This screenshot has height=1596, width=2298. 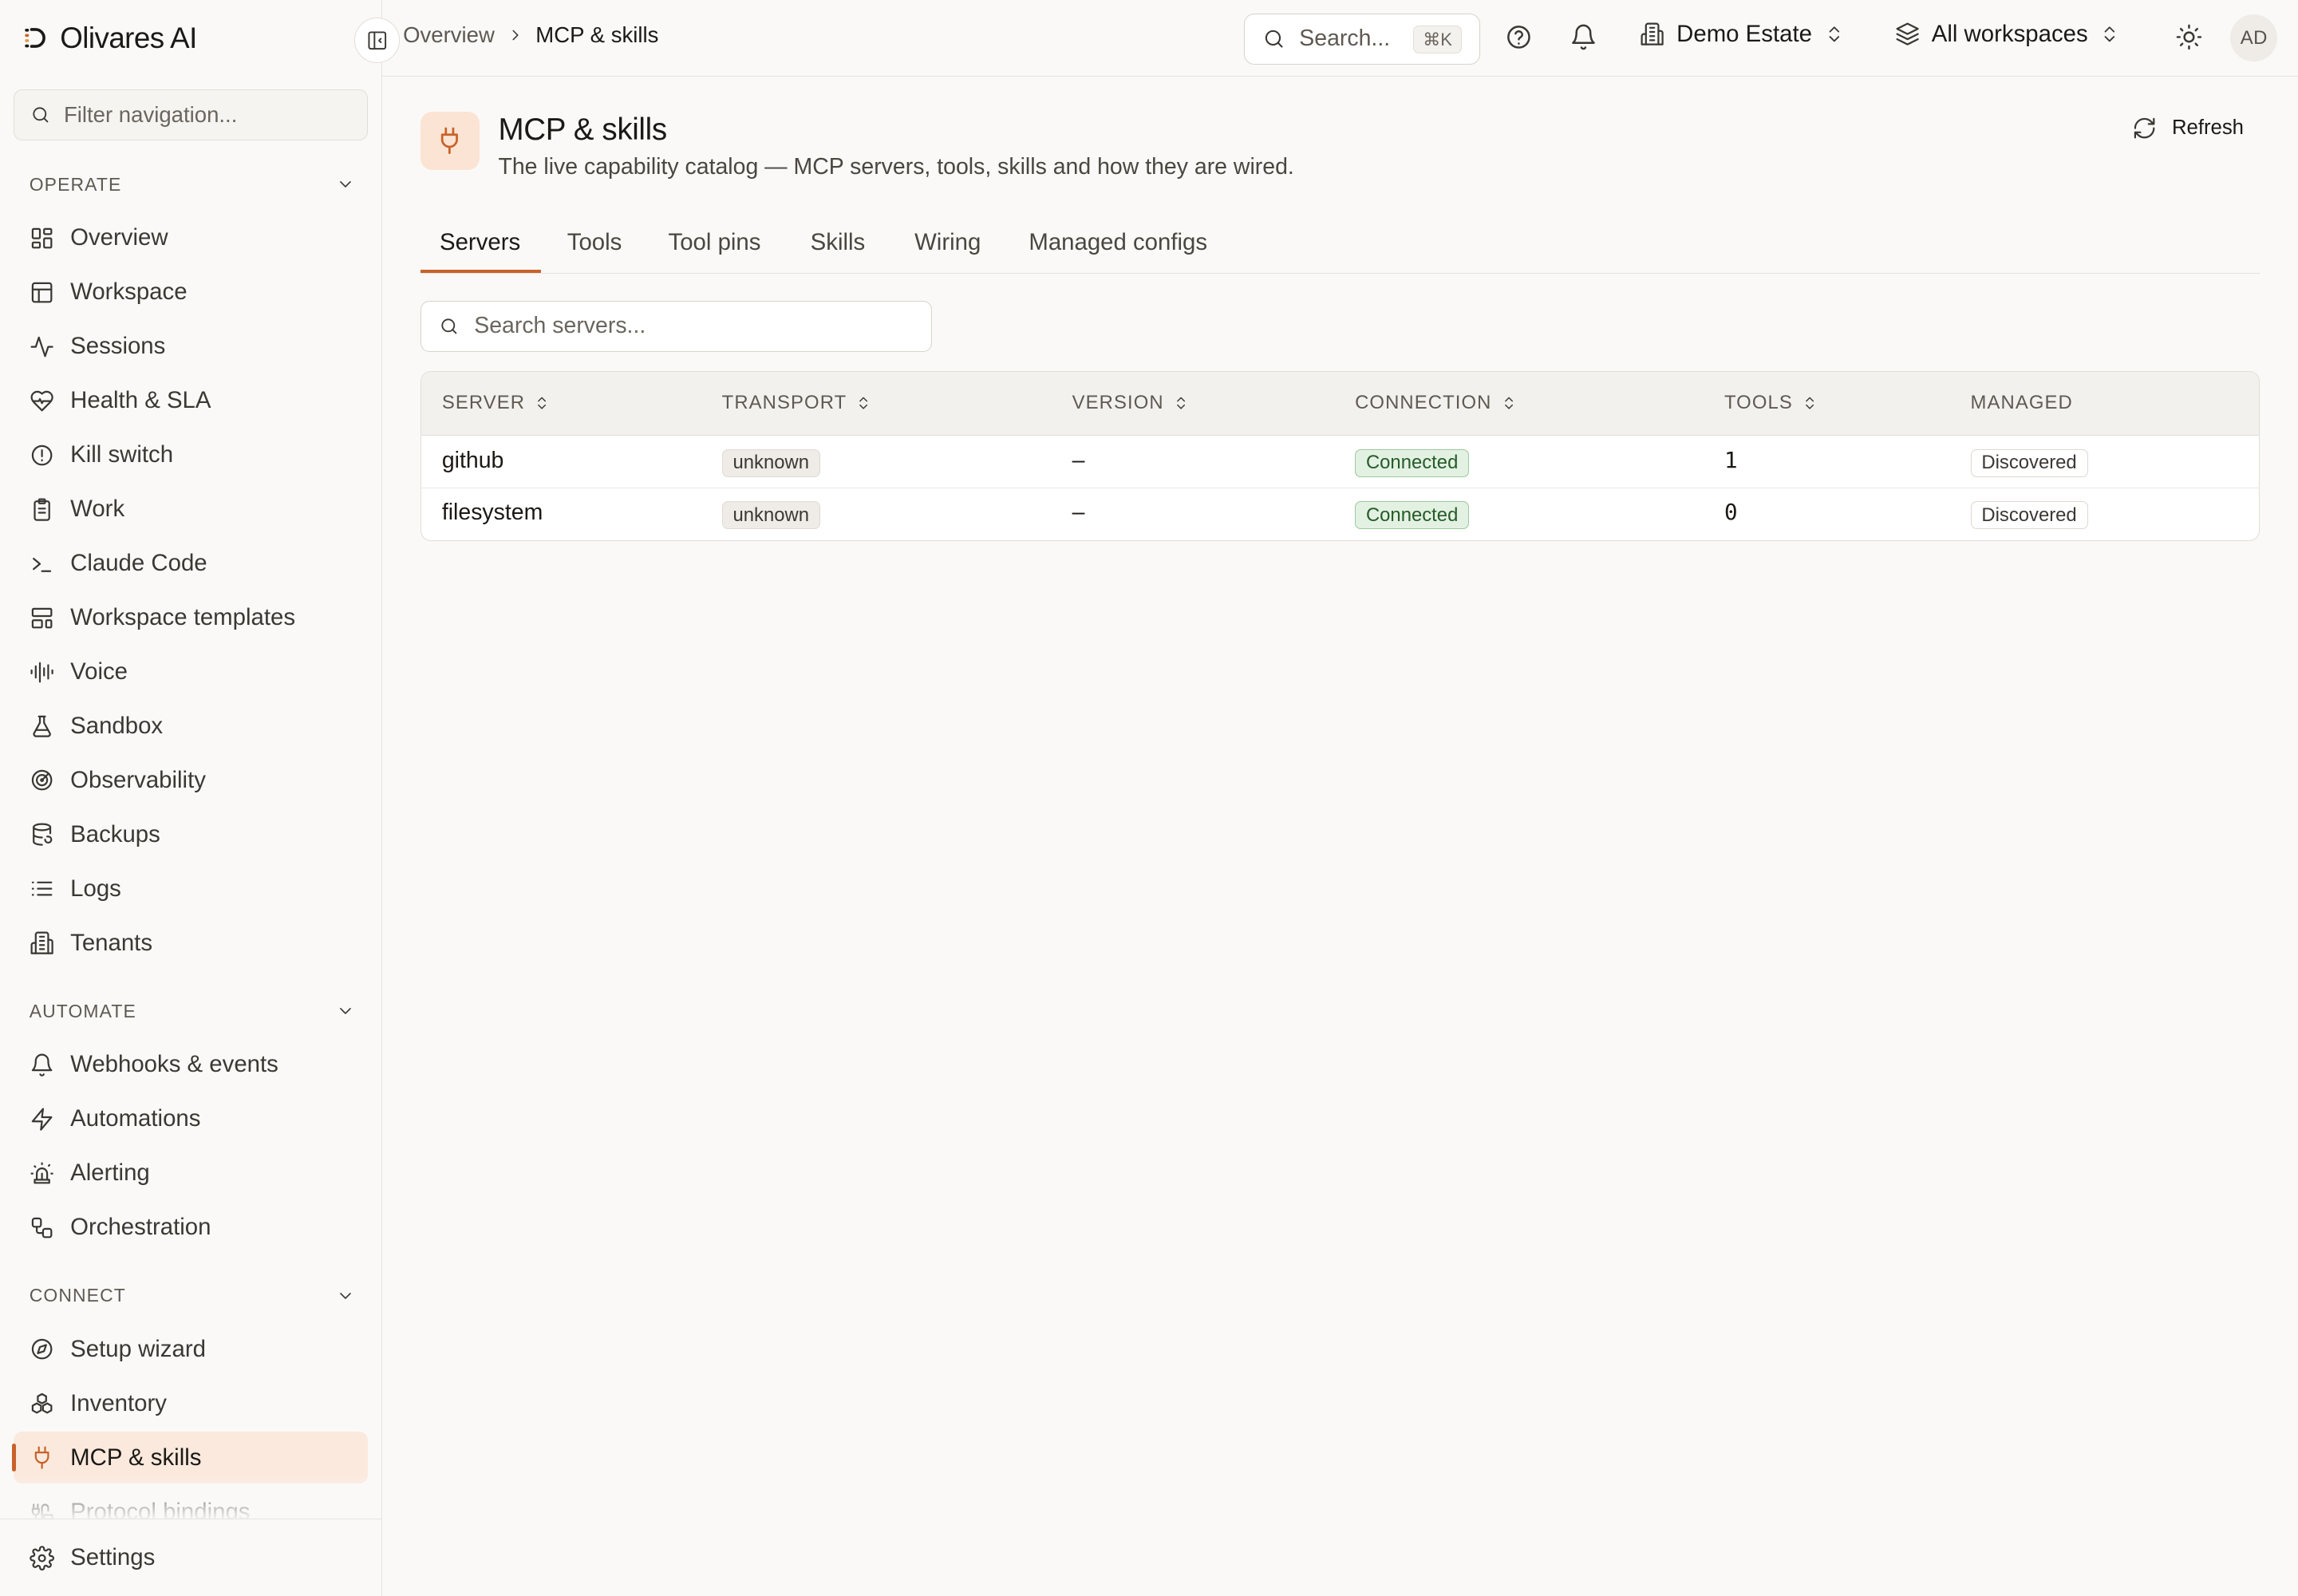 What do you see at coordinates (42, 509) in the screenshot?
I see `clipboard-icon` at bounding box center [42, 509].